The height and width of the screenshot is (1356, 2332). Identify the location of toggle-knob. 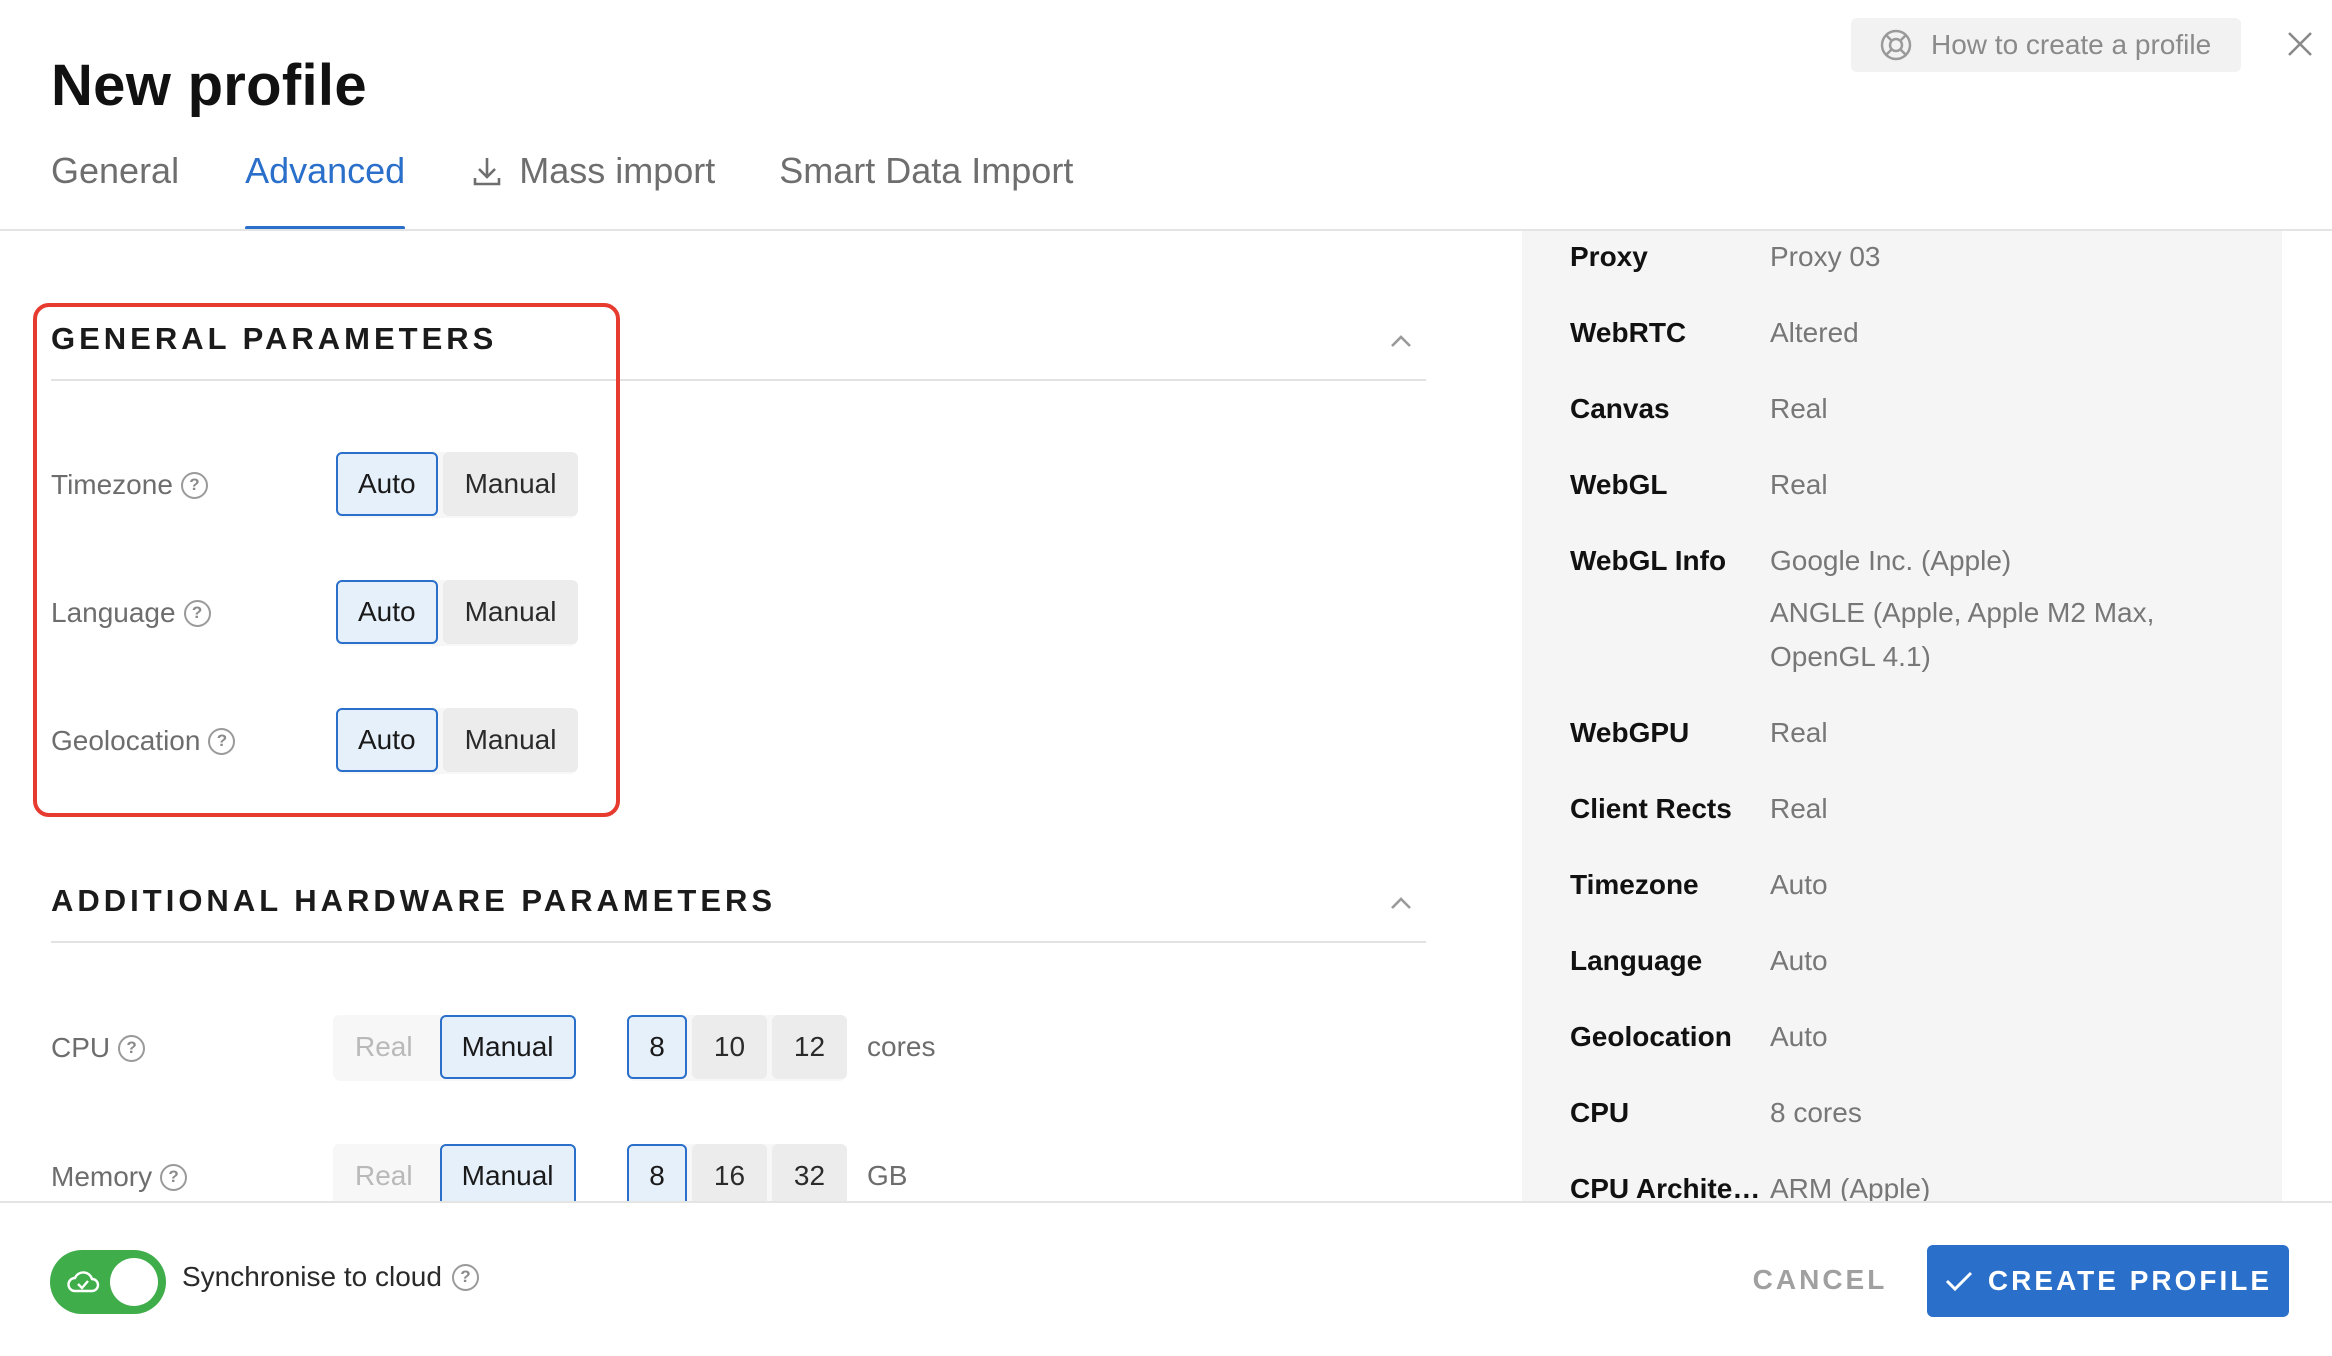
(134, 1282).